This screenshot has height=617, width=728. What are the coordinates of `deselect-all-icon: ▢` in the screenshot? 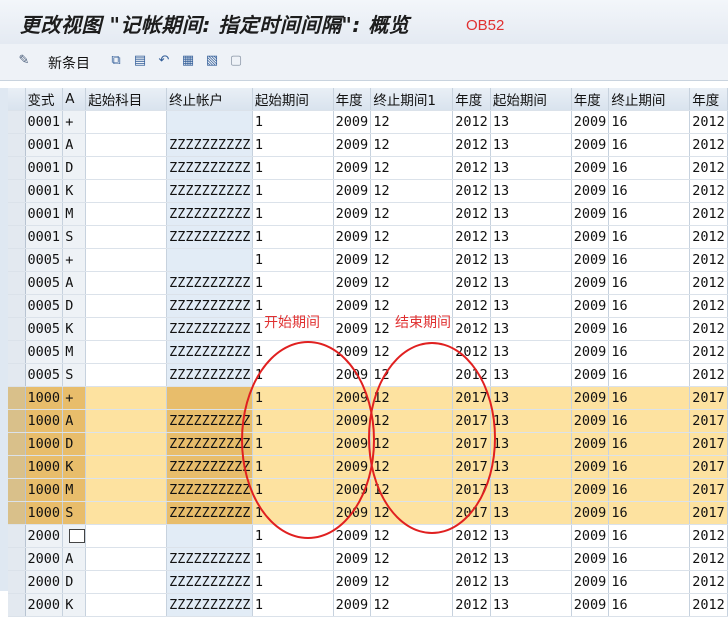 It's located at (236, 61).